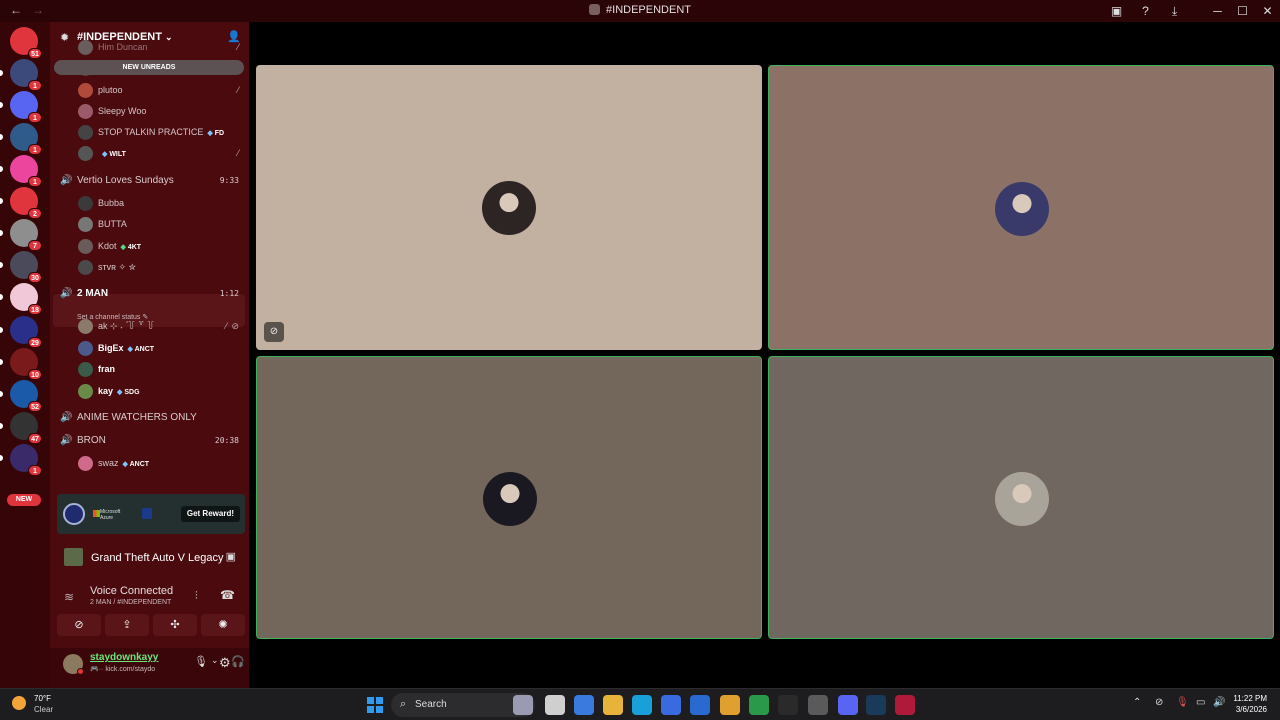  Describe the element at coordinates (26, 43) in the screenshot. I see `server-icon-1: 51` at that location.